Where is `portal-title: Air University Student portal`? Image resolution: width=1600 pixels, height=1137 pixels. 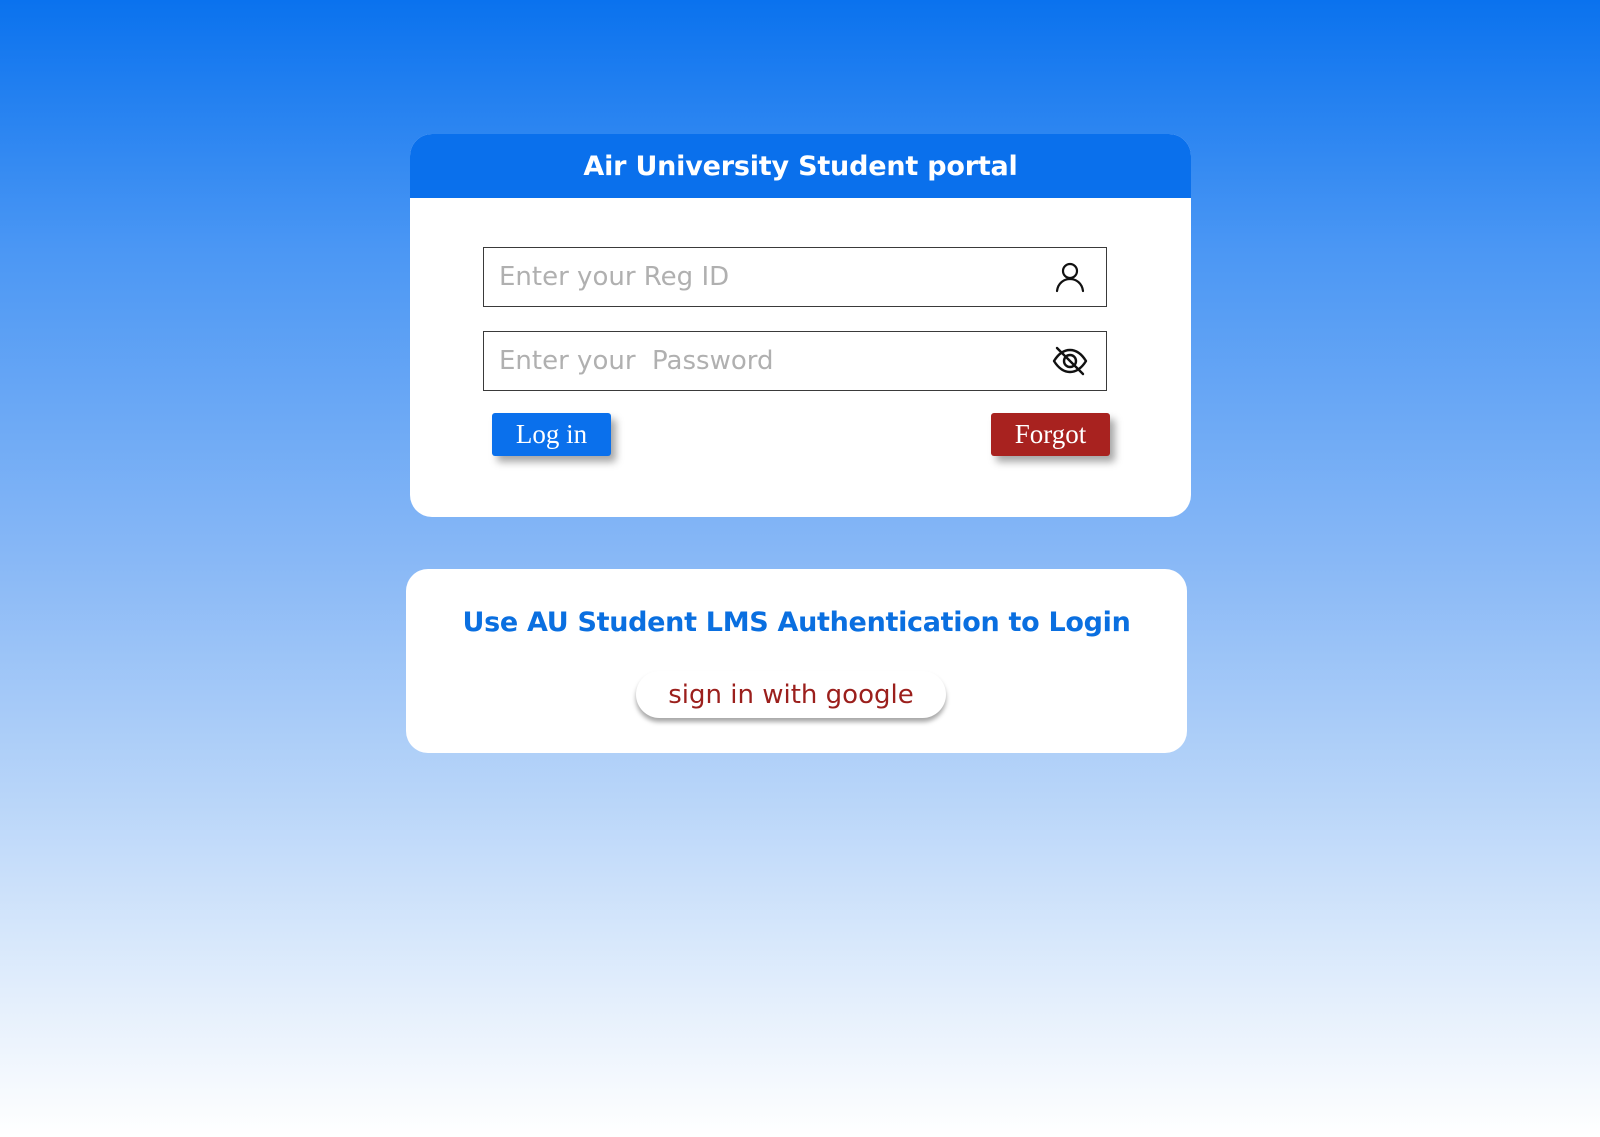
portal-title: Air University Student portal is located at coordinates (800, 166).